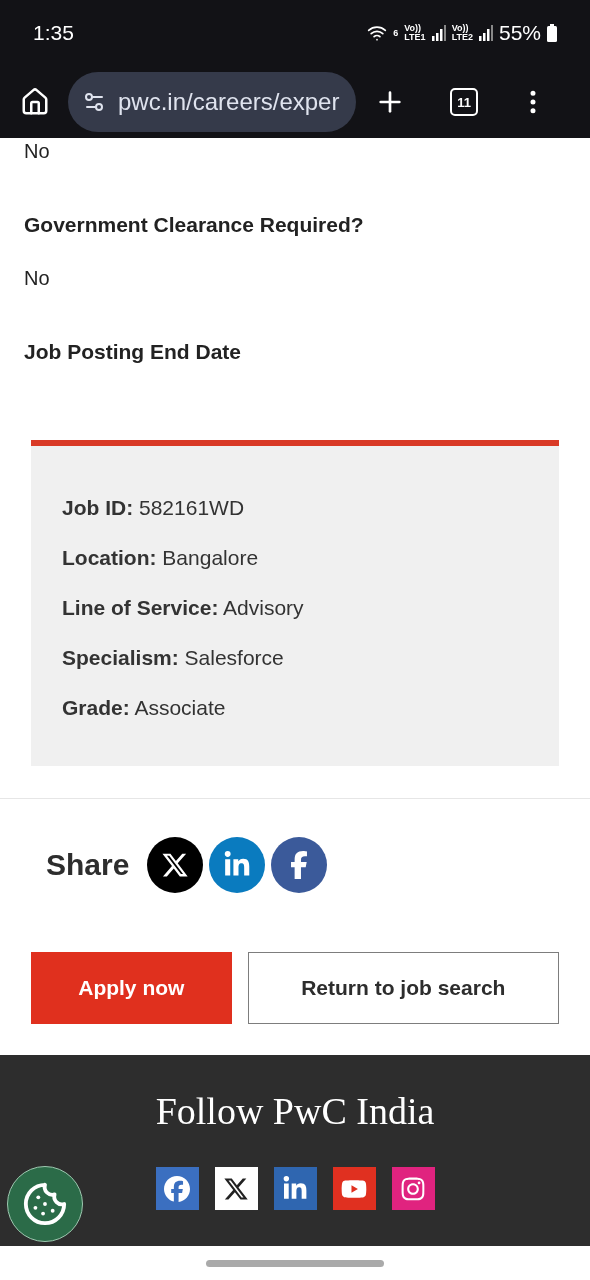 This screenshot has width=590, height=1280. What do you see at coordinates (413, 1188) in the screenshot?
I see `instagram-follow-icon` at bounding box center [413, 1188].